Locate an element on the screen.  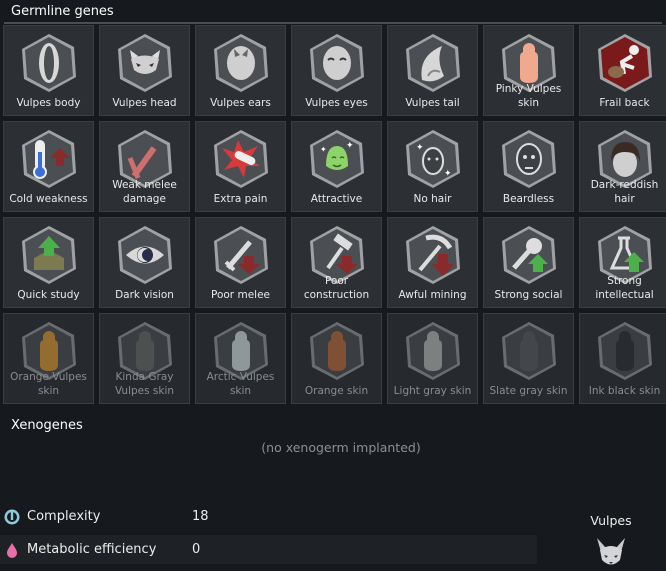
gene-label: Vulpes body is located at coordinates (48, 103).